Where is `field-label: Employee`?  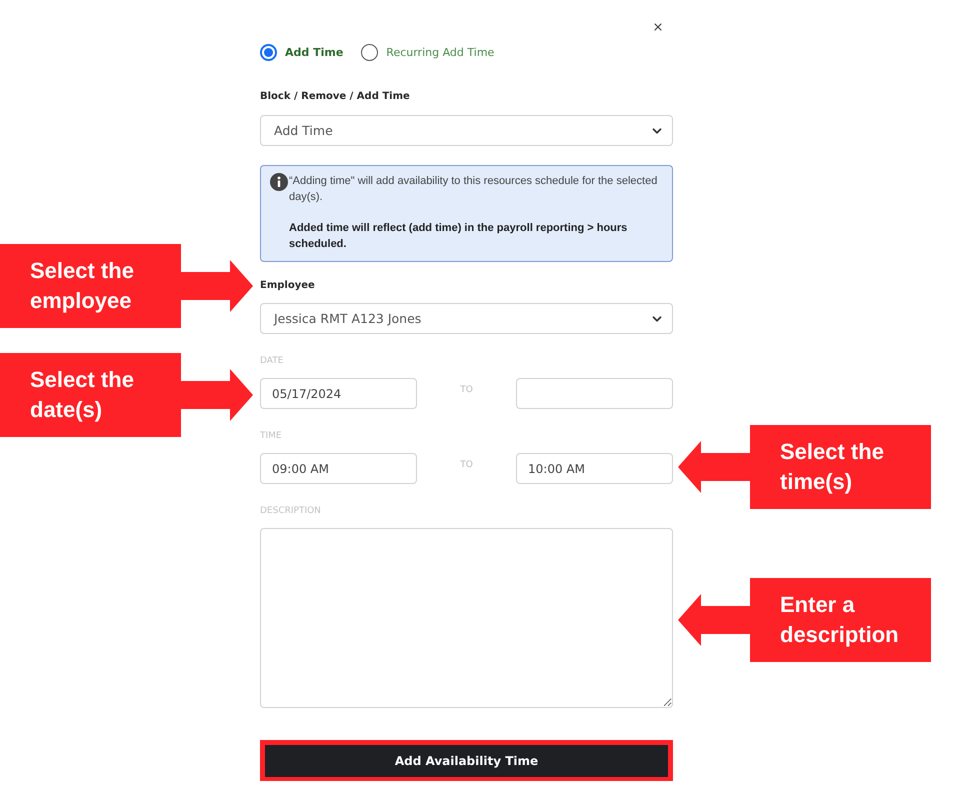
field-label: Employee is located at coordinates (287, 286).